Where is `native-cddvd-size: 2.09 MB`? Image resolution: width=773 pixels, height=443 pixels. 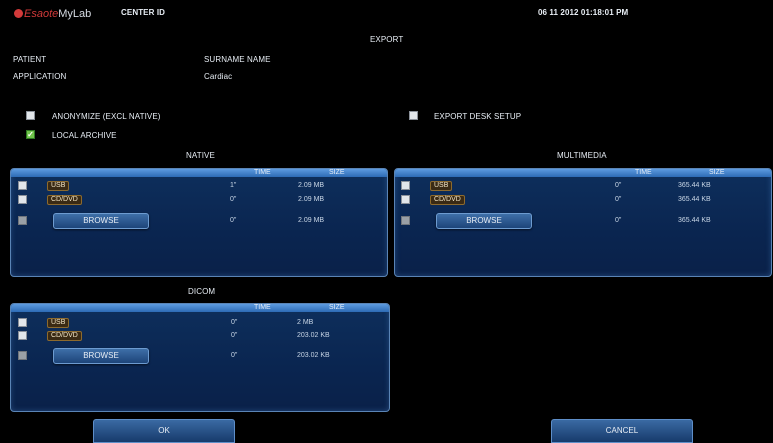 native-cddvd-size: 2.09 MB is located at coordinates (311, 199).